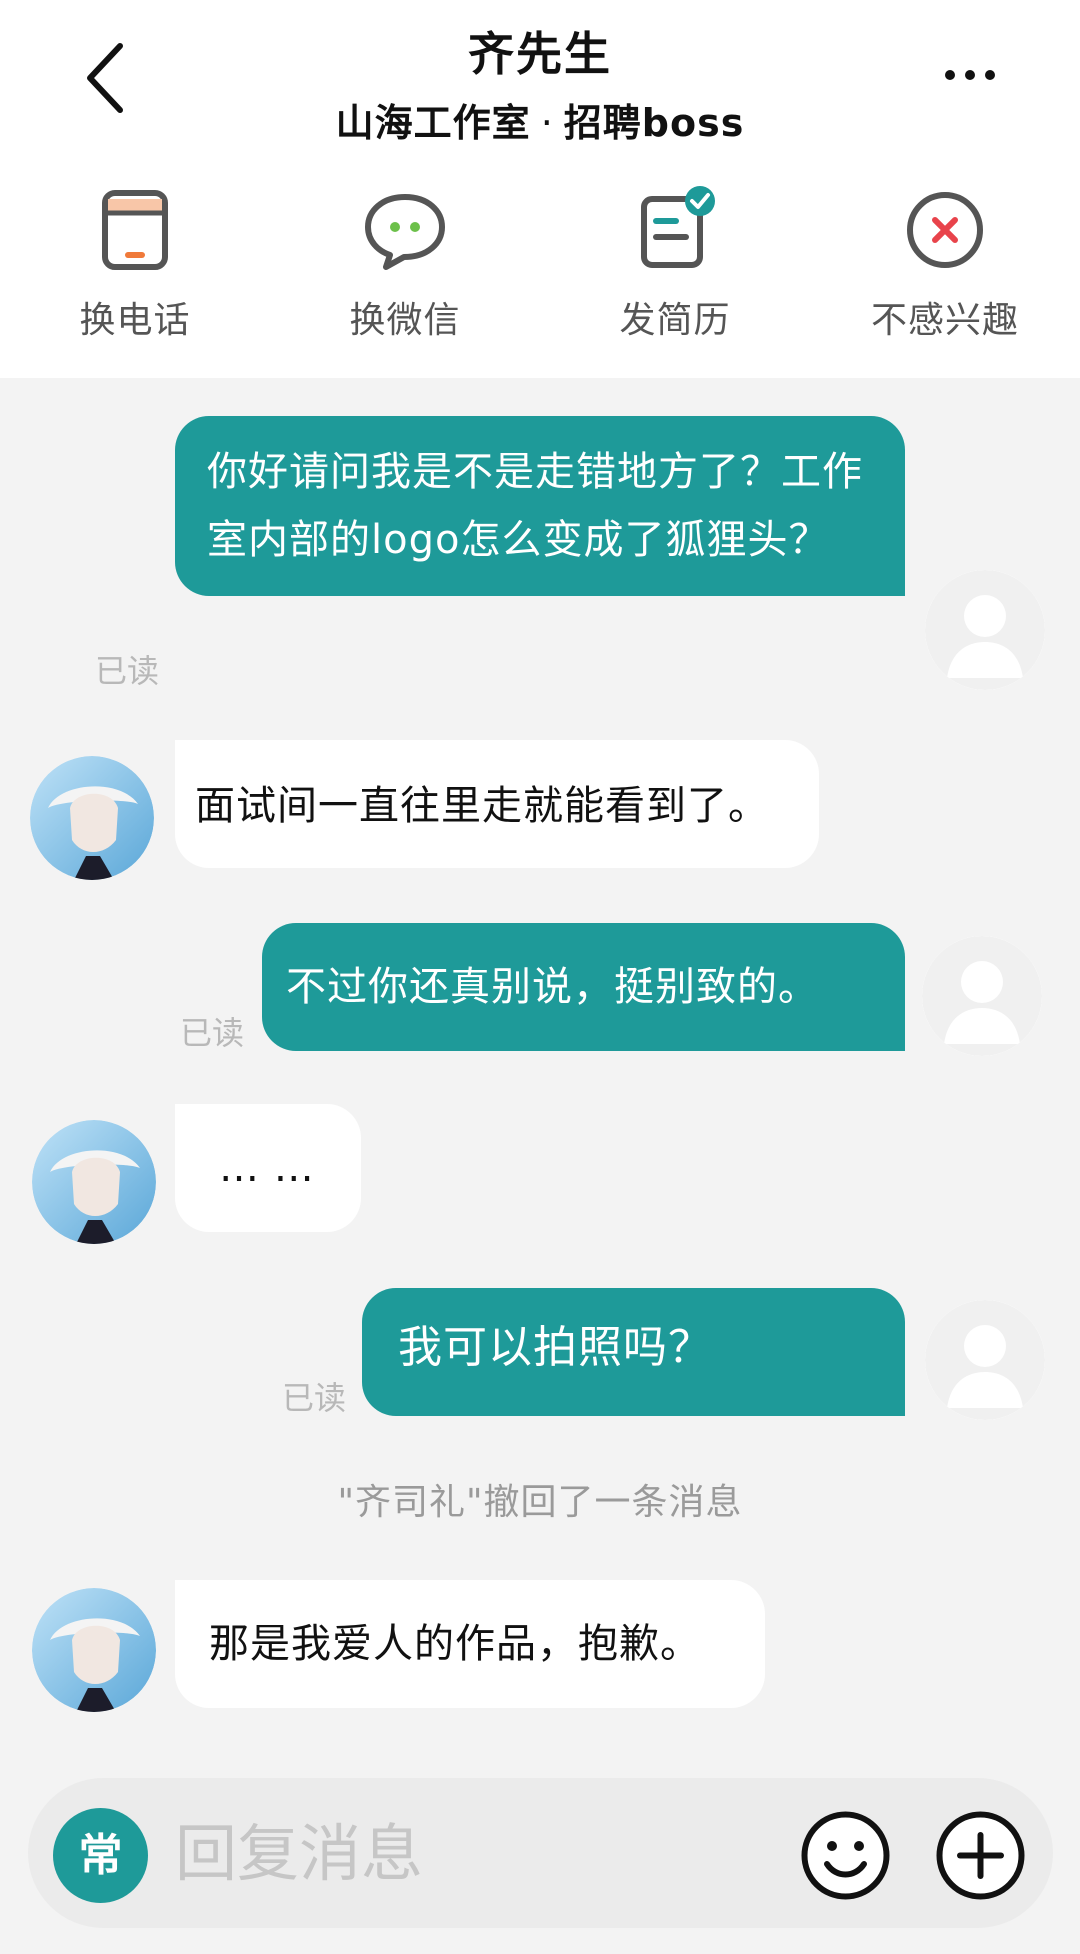  I want to click on not-interested-button: 不感兴趣, so click(945, 264).